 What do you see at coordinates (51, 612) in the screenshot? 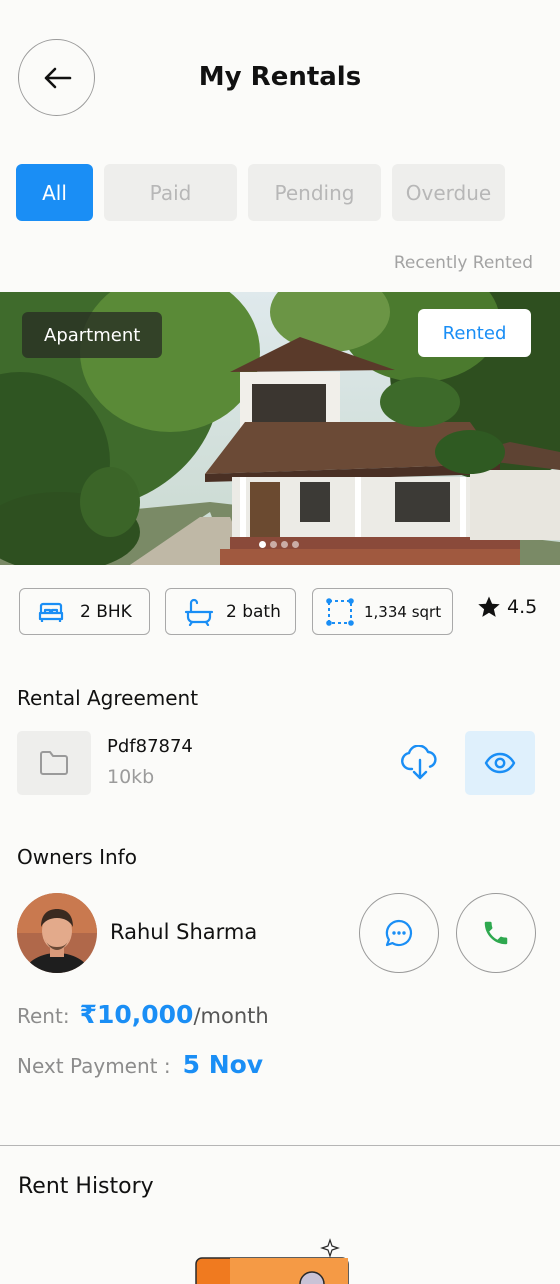
I see `bed-icon` at bounding box center [51, 612].